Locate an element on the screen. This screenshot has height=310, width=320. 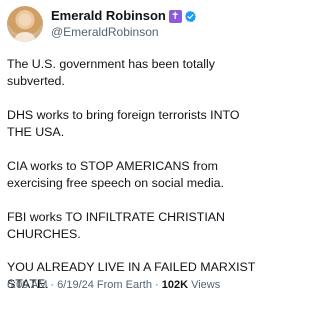
tweet-time: 6:00 AM is located at coordinates (27, 285).